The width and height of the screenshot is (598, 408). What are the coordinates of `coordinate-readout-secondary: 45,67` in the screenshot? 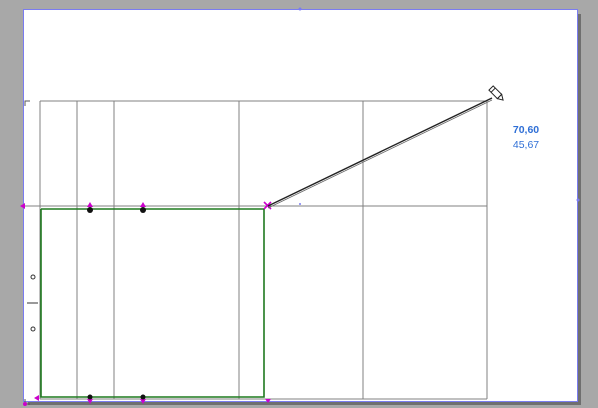 It's located at (526, 145).